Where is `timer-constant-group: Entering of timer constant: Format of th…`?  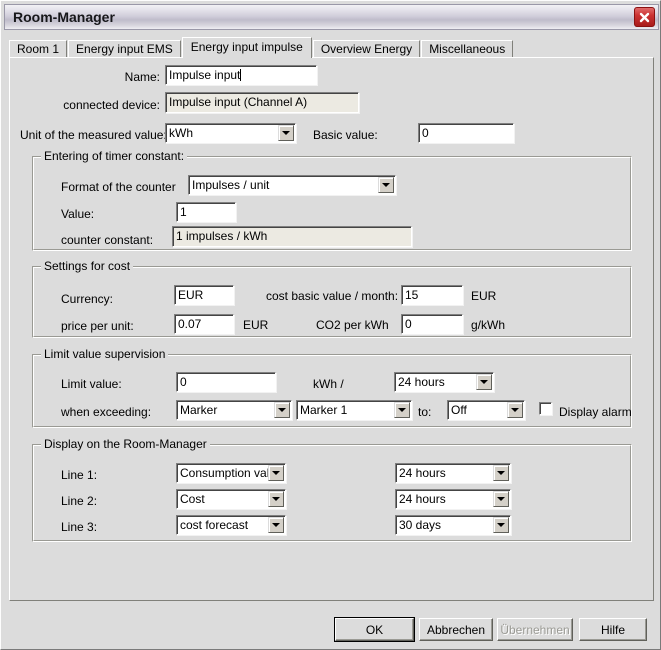
timer-constant-group: Entering of timer constant: Format of th… is located at coordinates (332, 200).